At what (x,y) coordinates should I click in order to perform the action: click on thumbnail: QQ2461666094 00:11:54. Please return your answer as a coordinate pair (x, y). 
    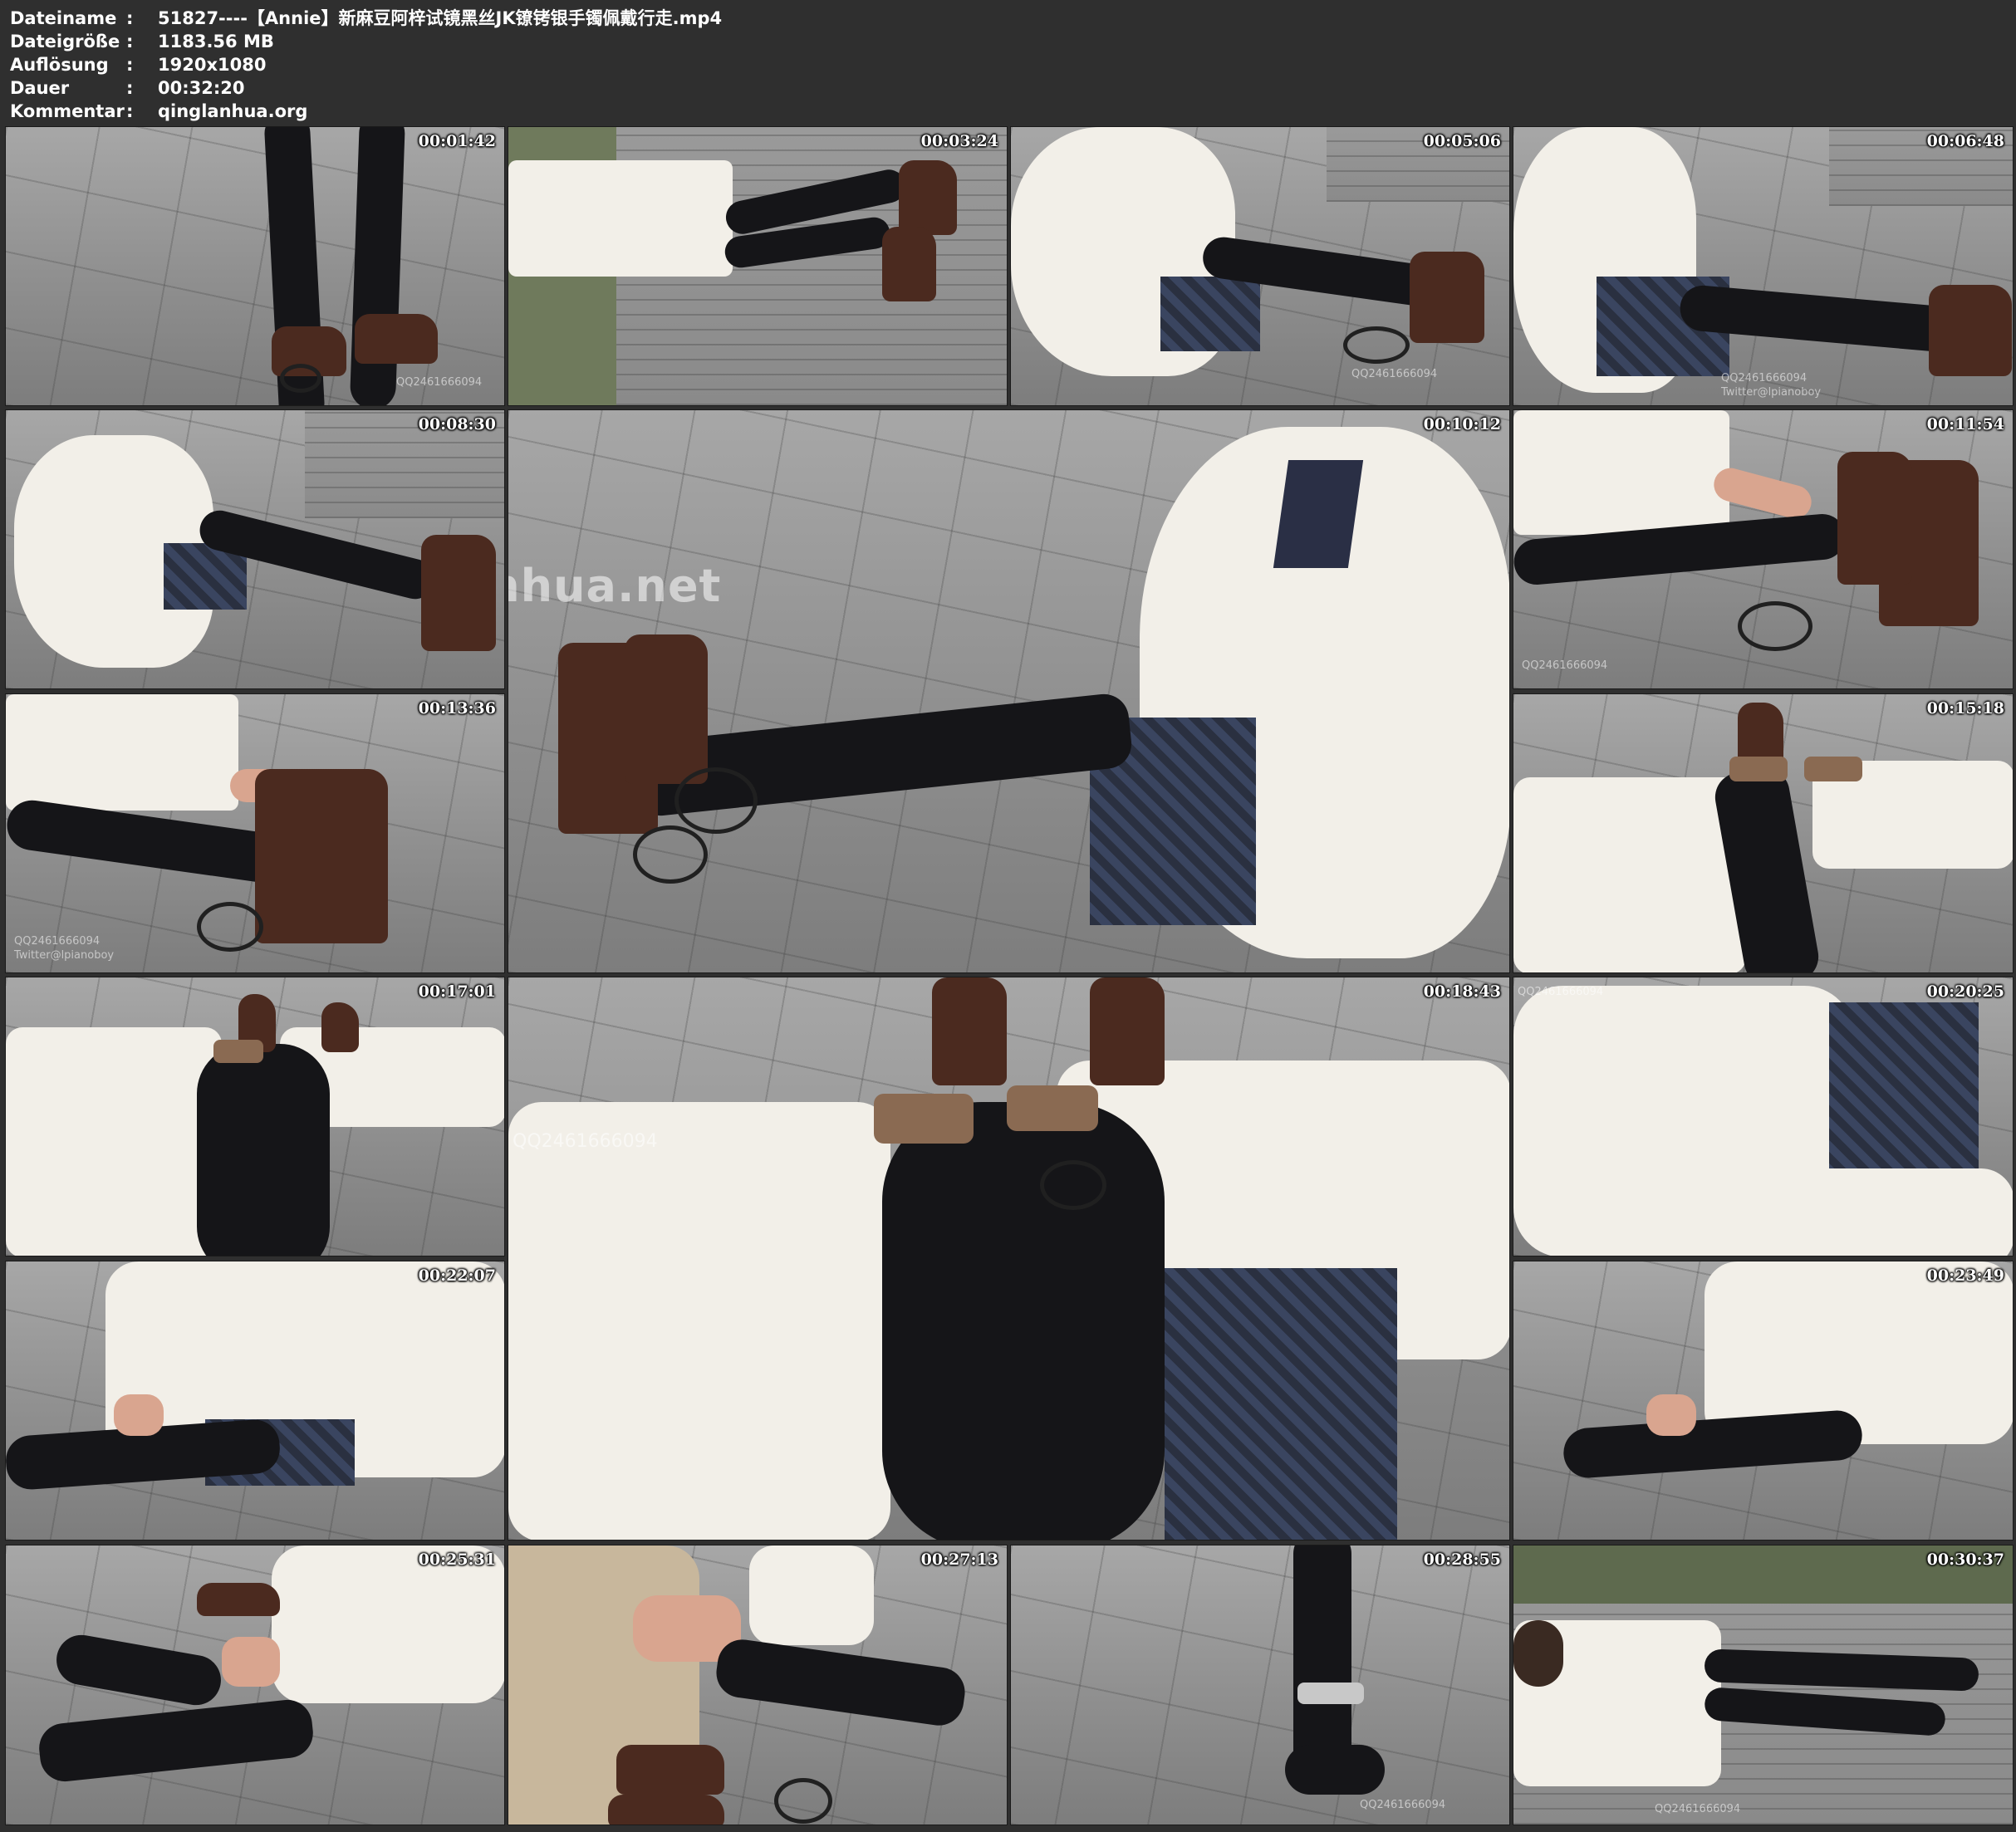
    Looking at the image, I should click on (1763, 549).